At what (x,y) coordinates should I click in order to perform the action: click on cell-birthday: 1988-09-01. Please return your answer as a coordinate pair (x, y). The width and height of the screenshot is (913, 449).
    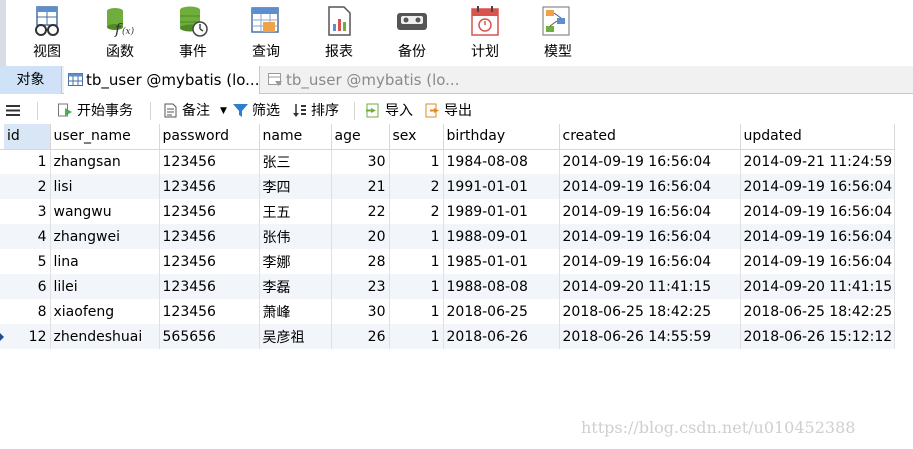
    Looking at the image, I should click on (501, 236).